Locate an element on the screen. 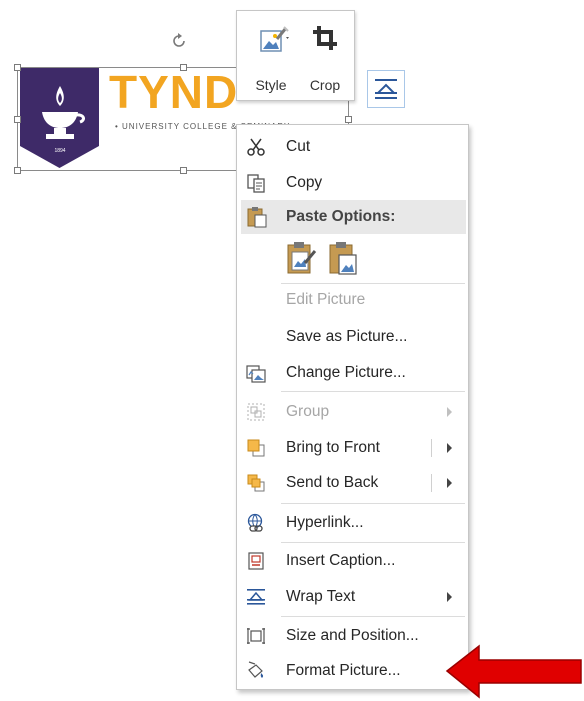 The width and height of the screenshot is (584, 701). resize-handle-middle-right is located at coordinates (348, 119).